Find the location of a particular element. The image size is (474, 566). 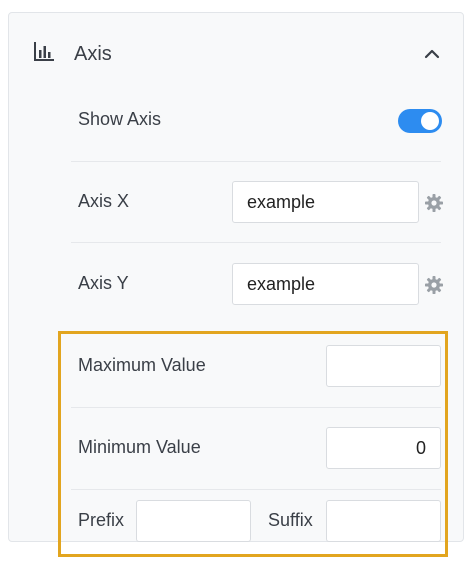

axis-y-label: Axis Y is located at coordinates (103, 283).